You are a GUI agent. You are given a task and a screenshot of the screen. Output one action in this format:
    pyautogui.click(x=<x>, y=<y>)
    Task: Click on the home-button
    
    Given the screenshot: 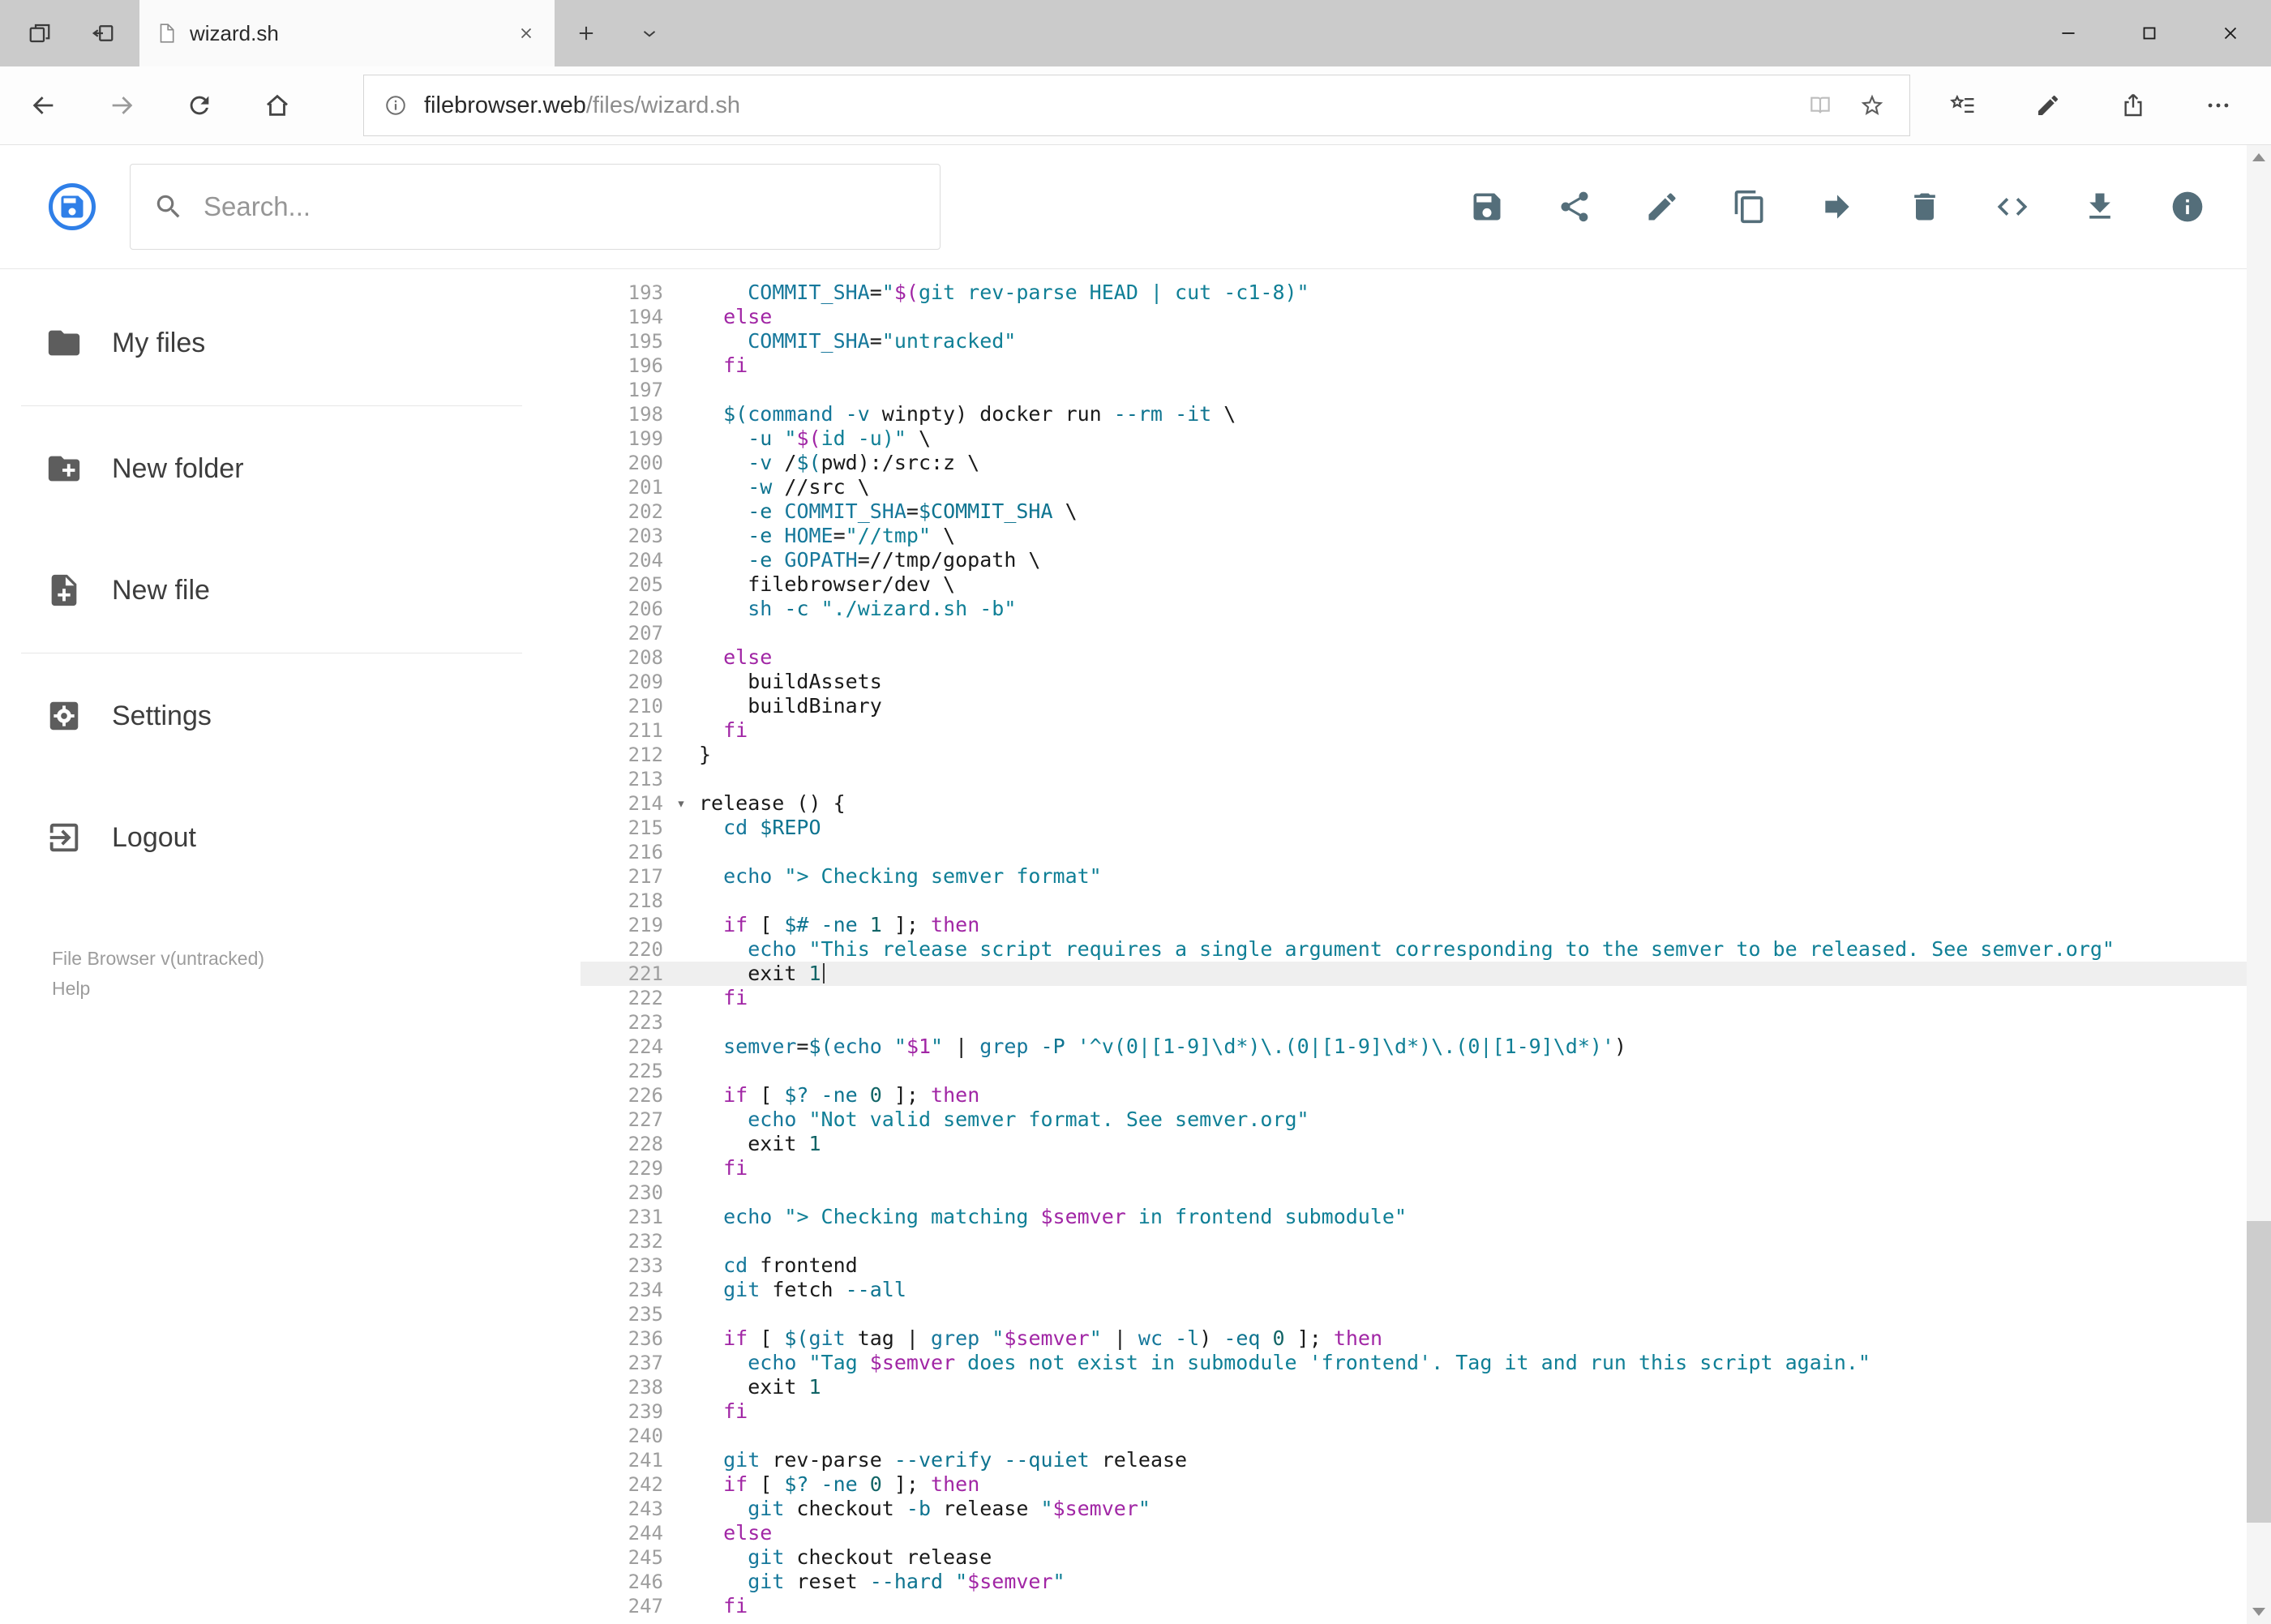 What is the action you would take?
    pyautogui.click(x=277, y=105)
    